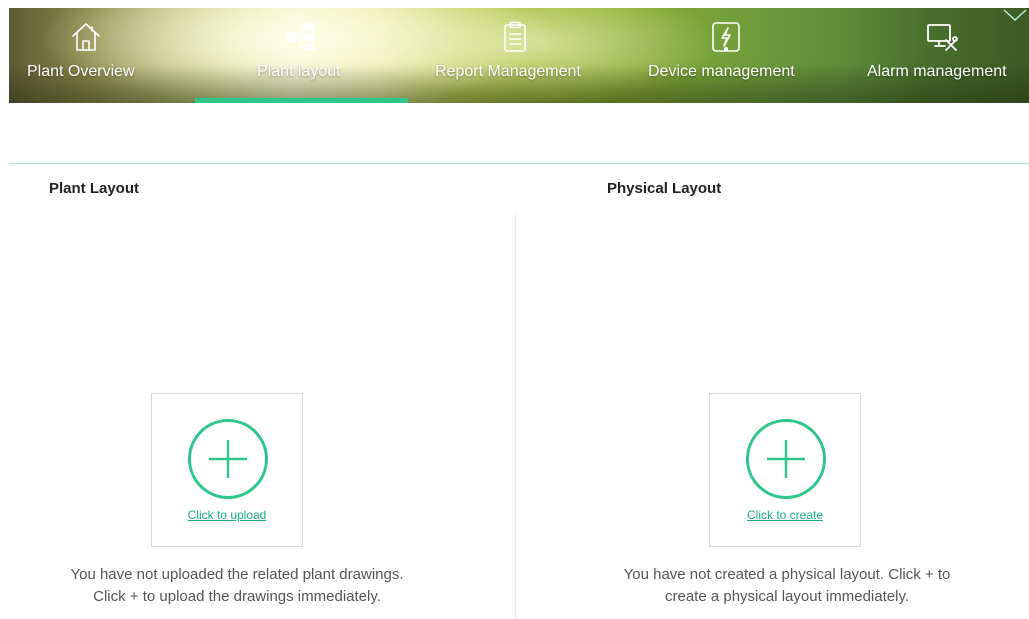 The image size is (1029, 619). Describe the element at coordinates (726, 37) in the screenshot. I see `device-icon` at that location.